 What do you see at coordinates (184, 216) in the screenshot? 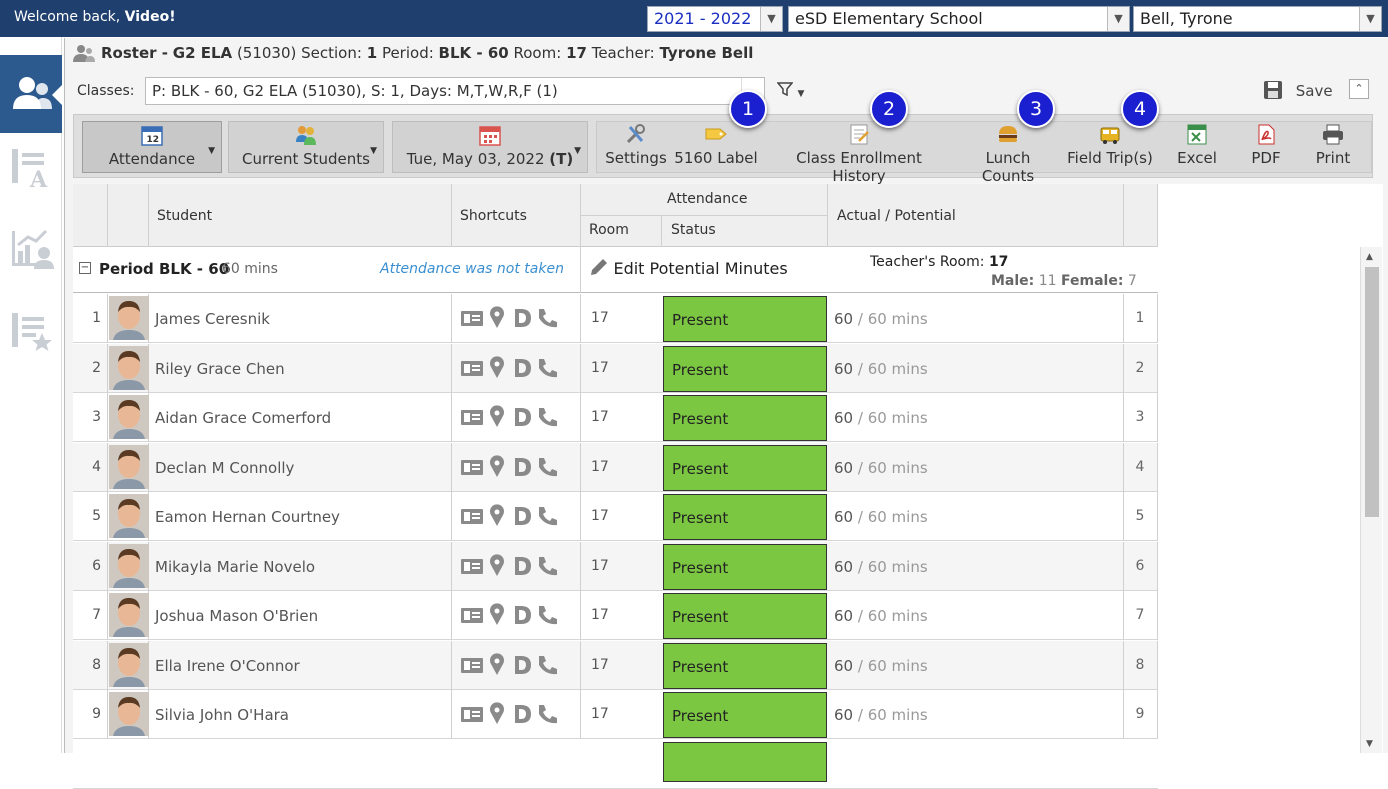
I see `header-student: Student` at bounding box center [184, 216].